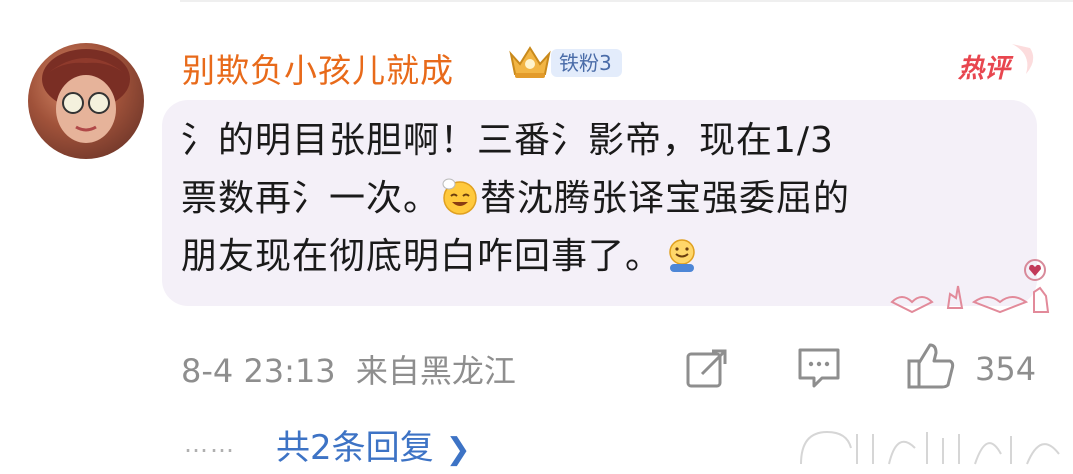 The width and height of the screenshot is (1073, 474). I want to click on comment-line-4: 朋友现在彻底明白咋回事了。, so click(422, 256).